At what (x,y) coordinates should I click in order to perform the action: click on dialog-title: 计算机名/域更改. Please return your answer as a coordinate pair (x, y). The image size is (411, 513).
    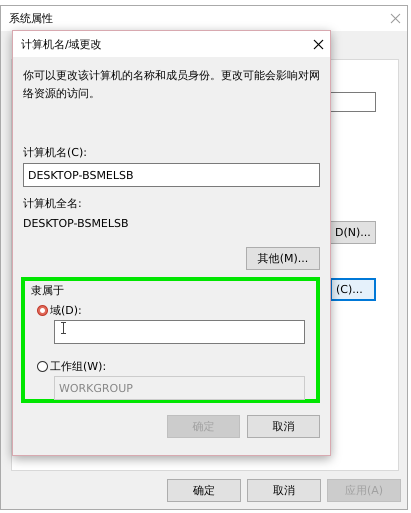
    Looking at the image, I should click on (61, 44).